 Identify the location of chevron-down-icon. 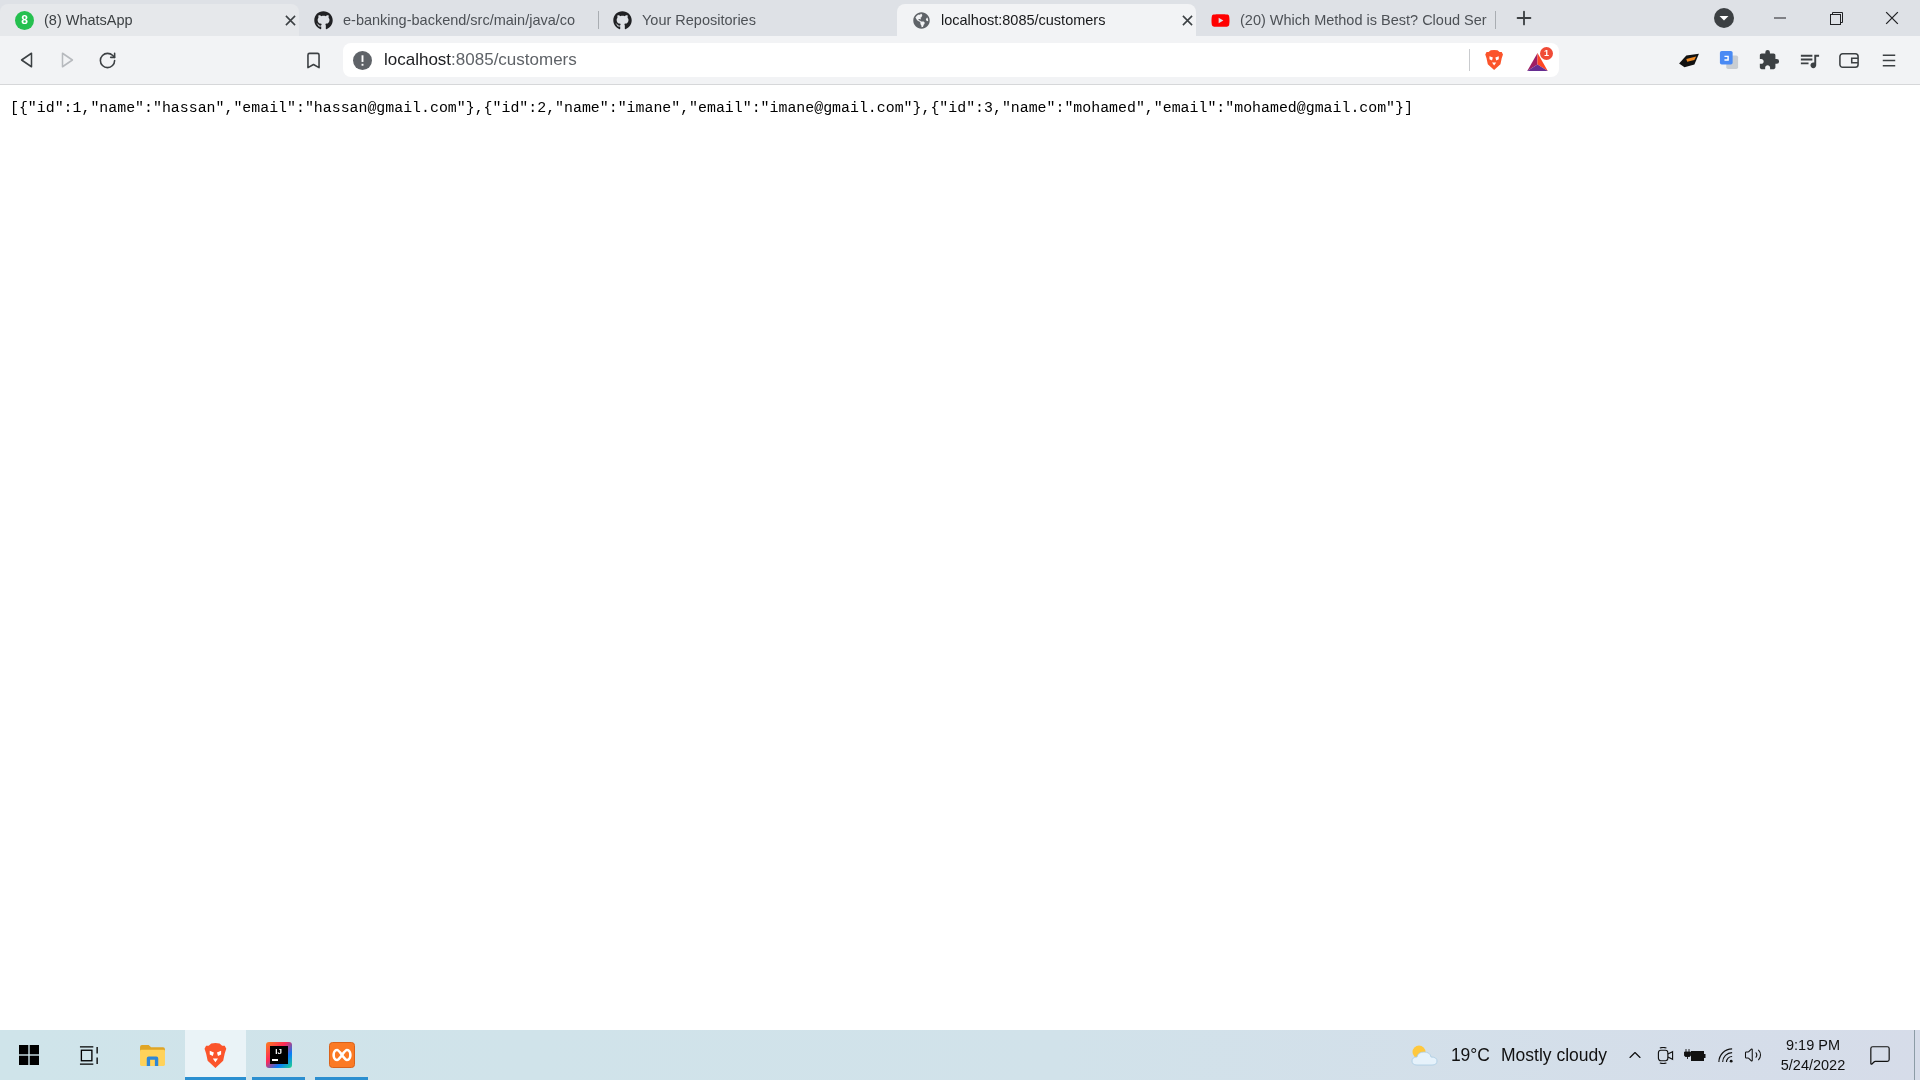
(1724, 18).